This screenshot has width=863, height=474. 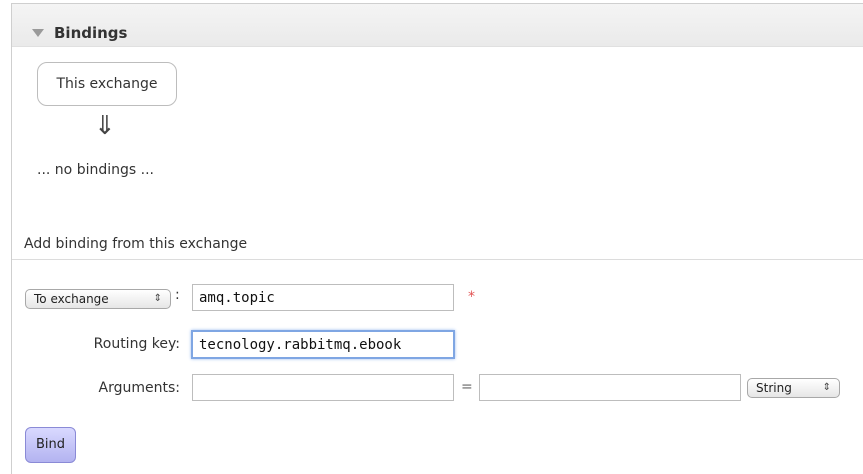 What do you see at coordinates (471, 297) in the screenshot?
I see `required-marker: *` at bounding box center [471, 297].